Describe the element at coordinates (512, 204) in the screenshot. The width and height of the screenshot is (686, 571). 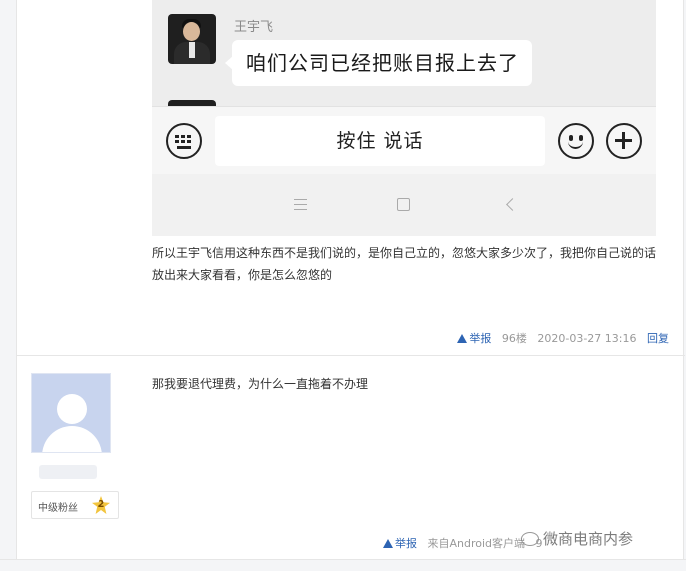
I see `back-icon` at that location.